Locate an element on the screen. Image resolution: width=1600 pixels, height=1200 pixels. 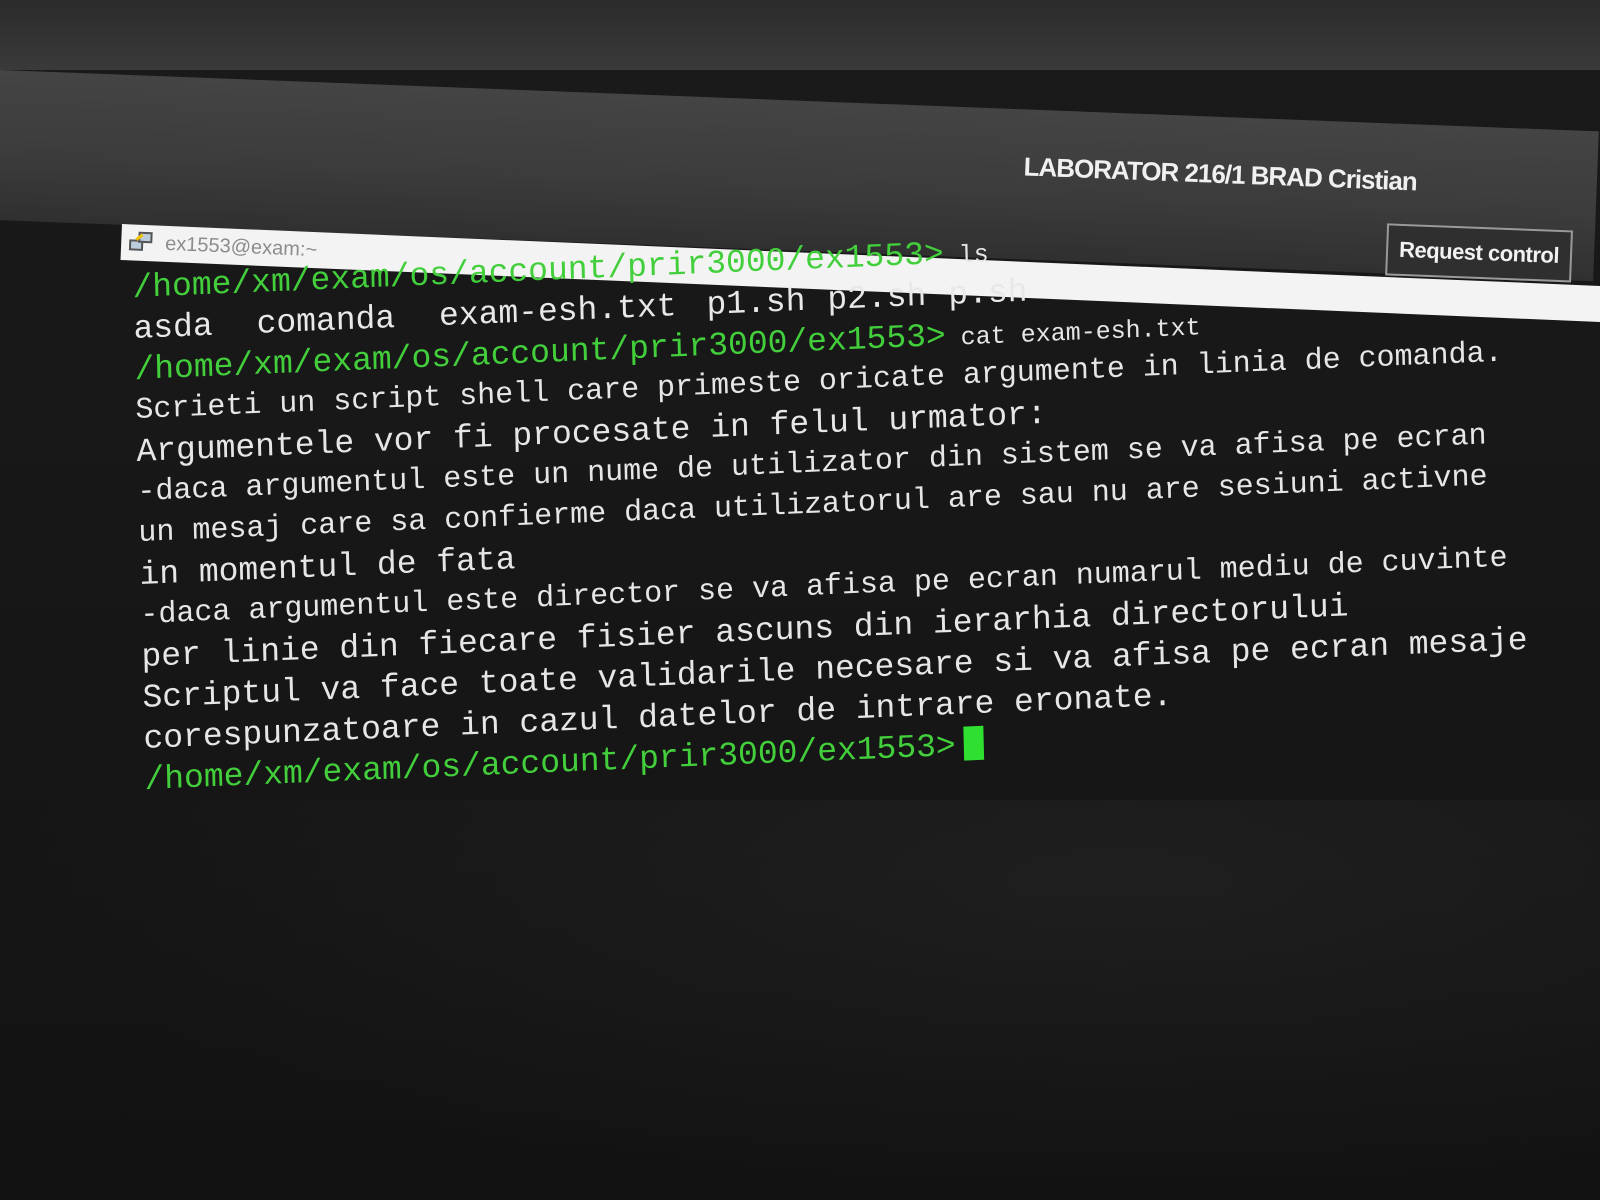
directory-entry: asda is located at coordinates (173, 327).